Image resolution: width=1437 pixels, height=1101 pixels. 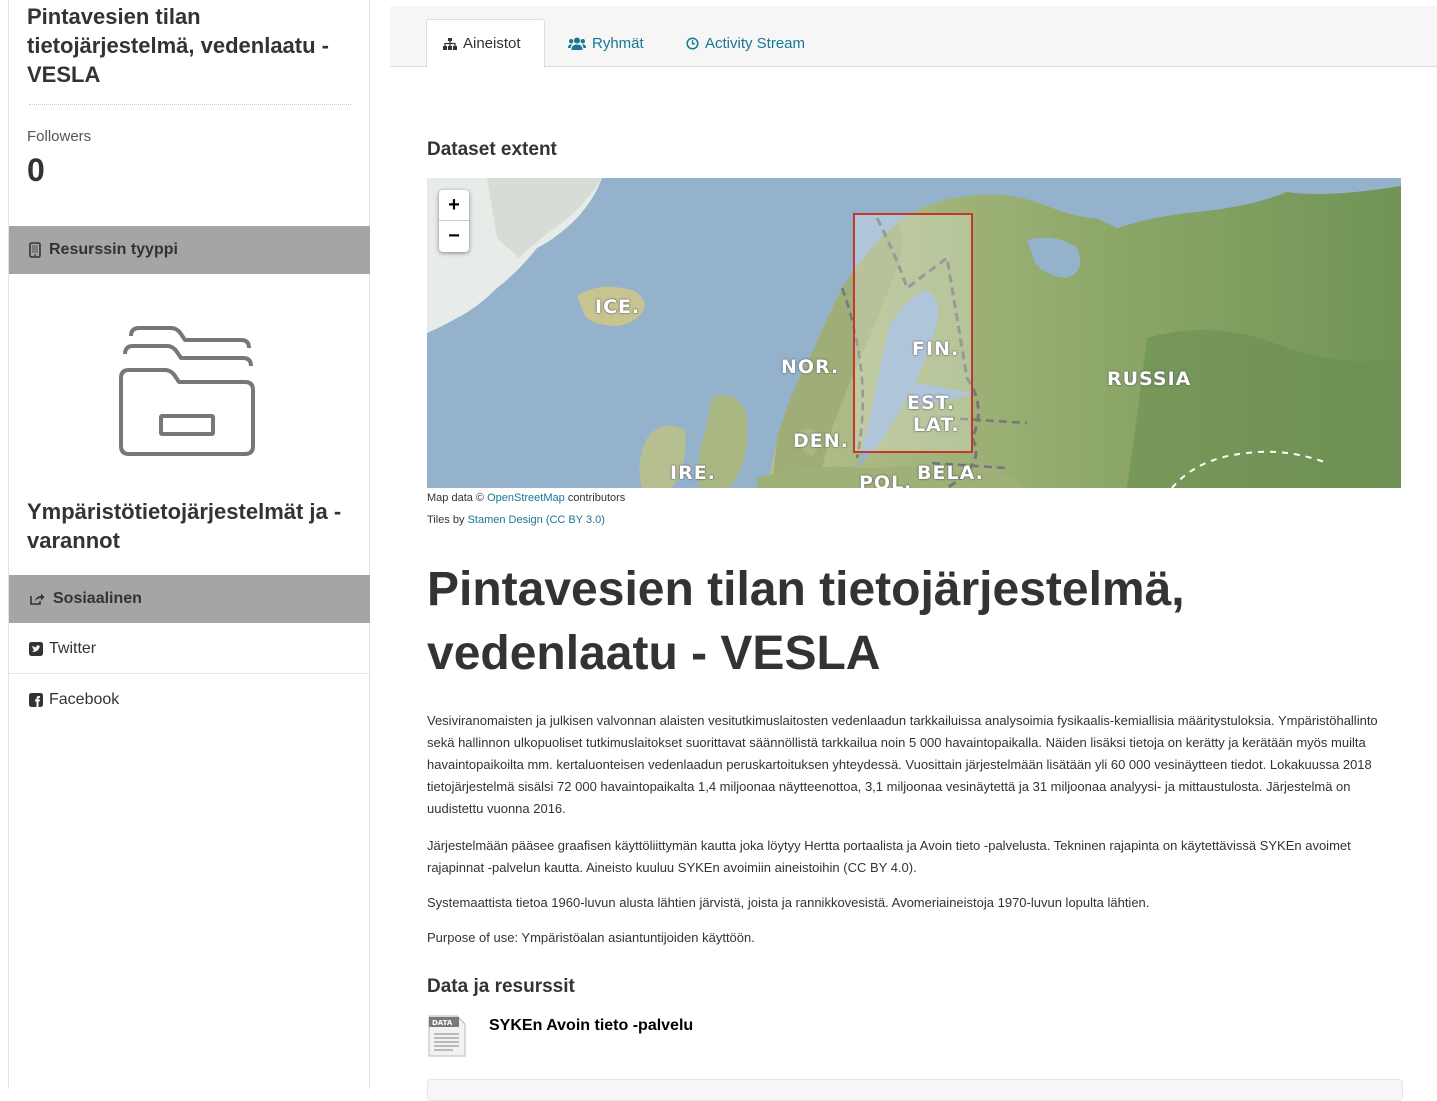 I want to click on stamen-design-link: Stamen Design (CC BY 3.0), so click(x=536, y=520).